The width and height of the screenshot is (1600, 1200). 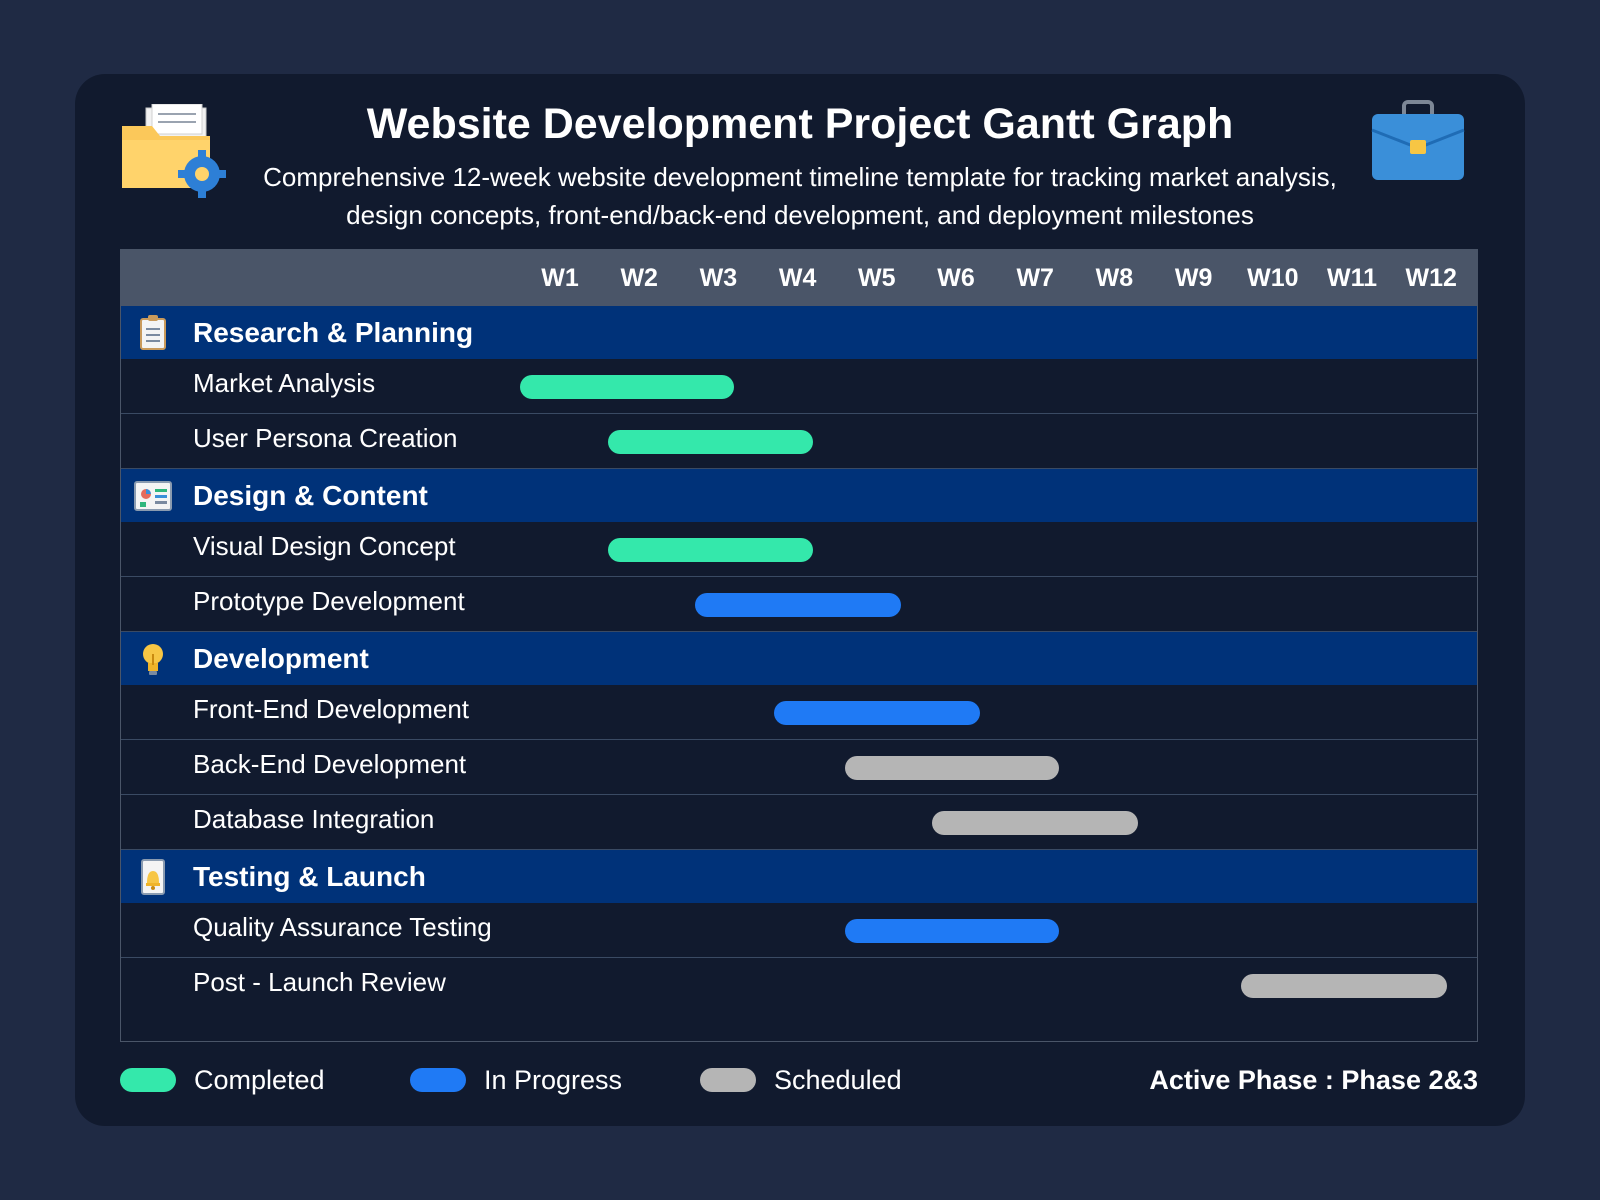 What do you see at coordinates (310, 495) in the screenshot?
I see `category-label: Design & Content` at bounding box center [310, 495].